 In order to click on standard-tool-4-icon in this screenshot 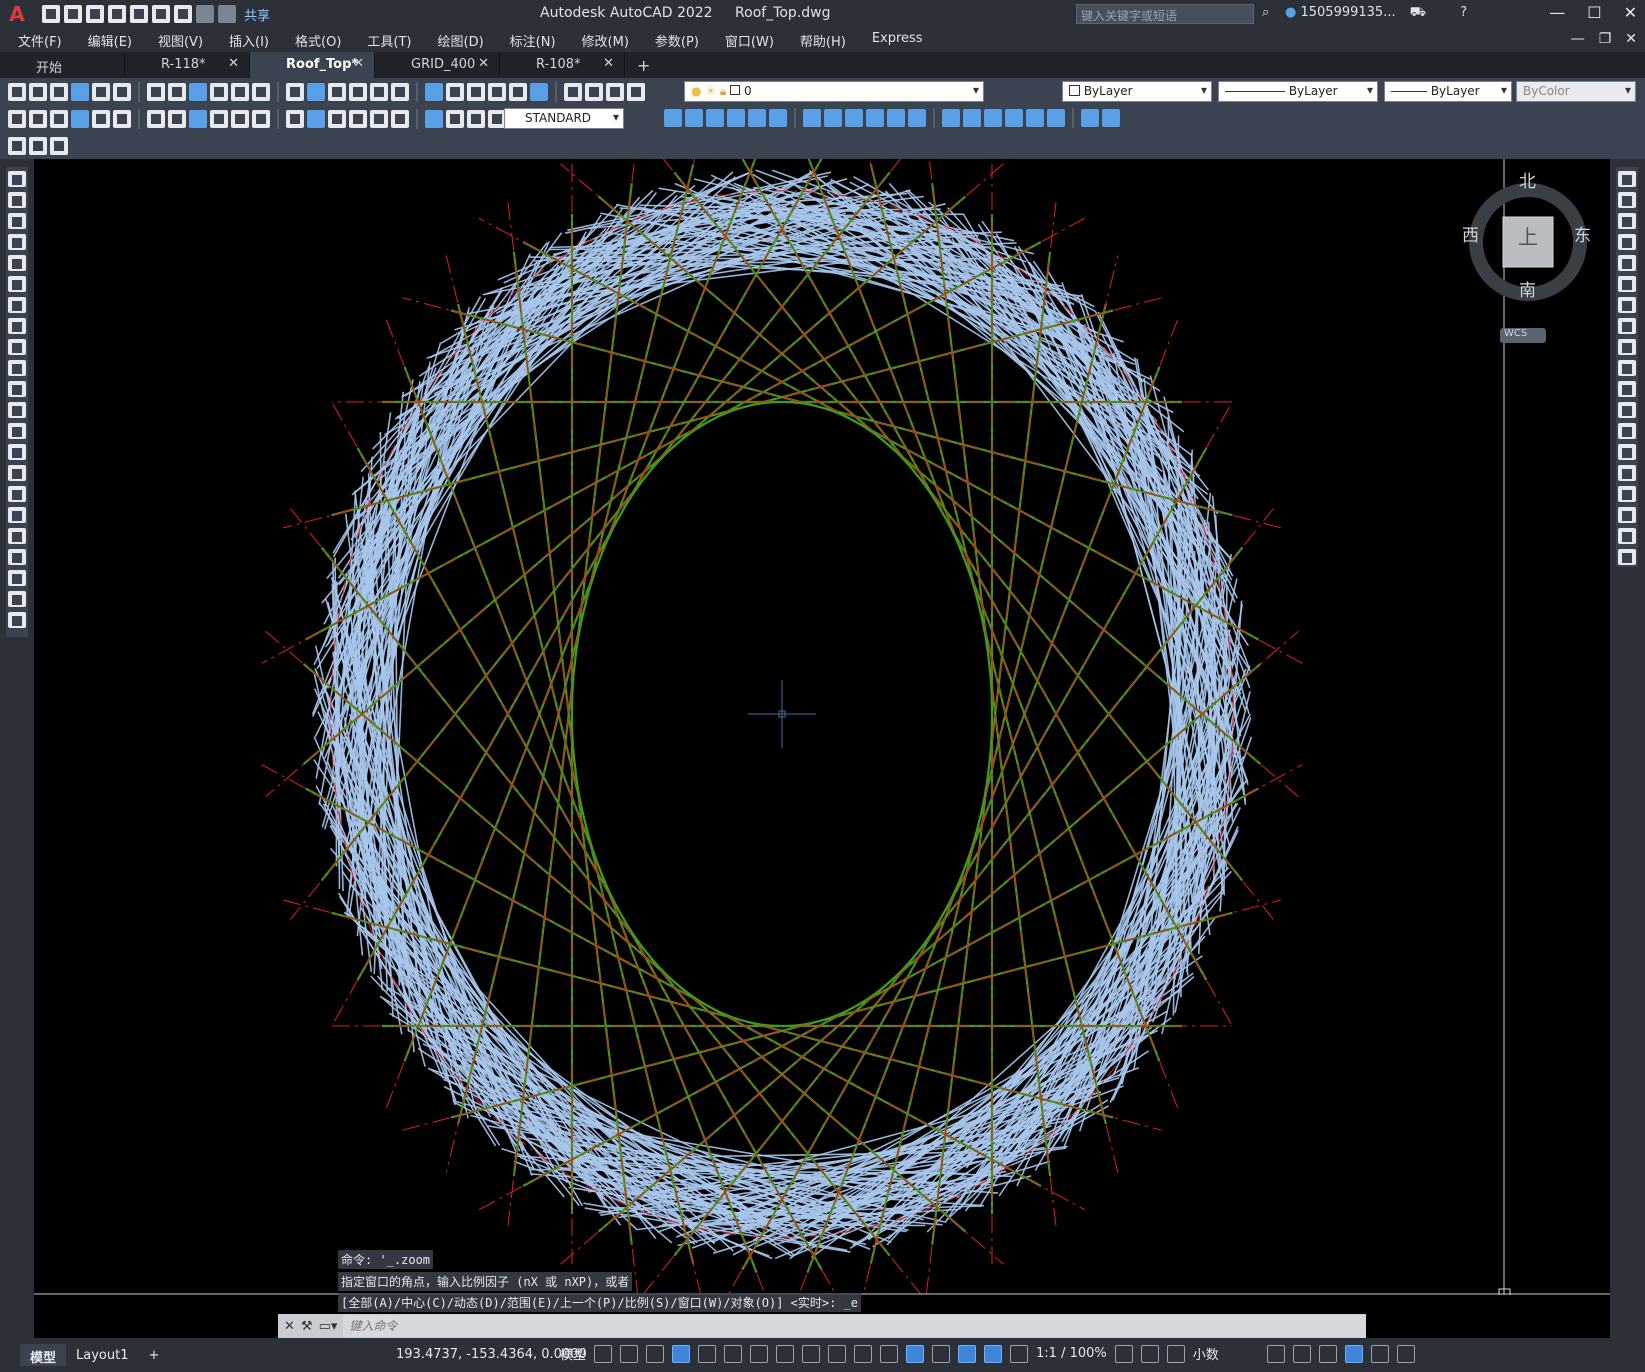, I will do `click(80, 91)`.